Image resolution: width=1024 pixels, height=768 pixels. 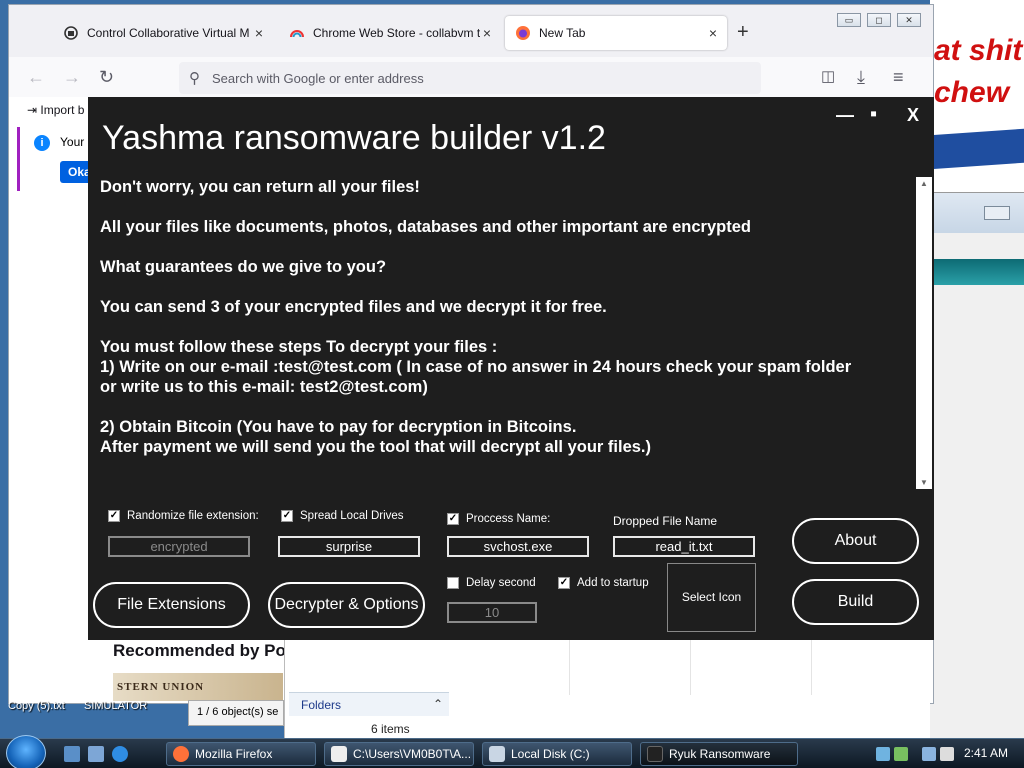 I want to click on spread-field: surprise, so click(x=349, y=546).